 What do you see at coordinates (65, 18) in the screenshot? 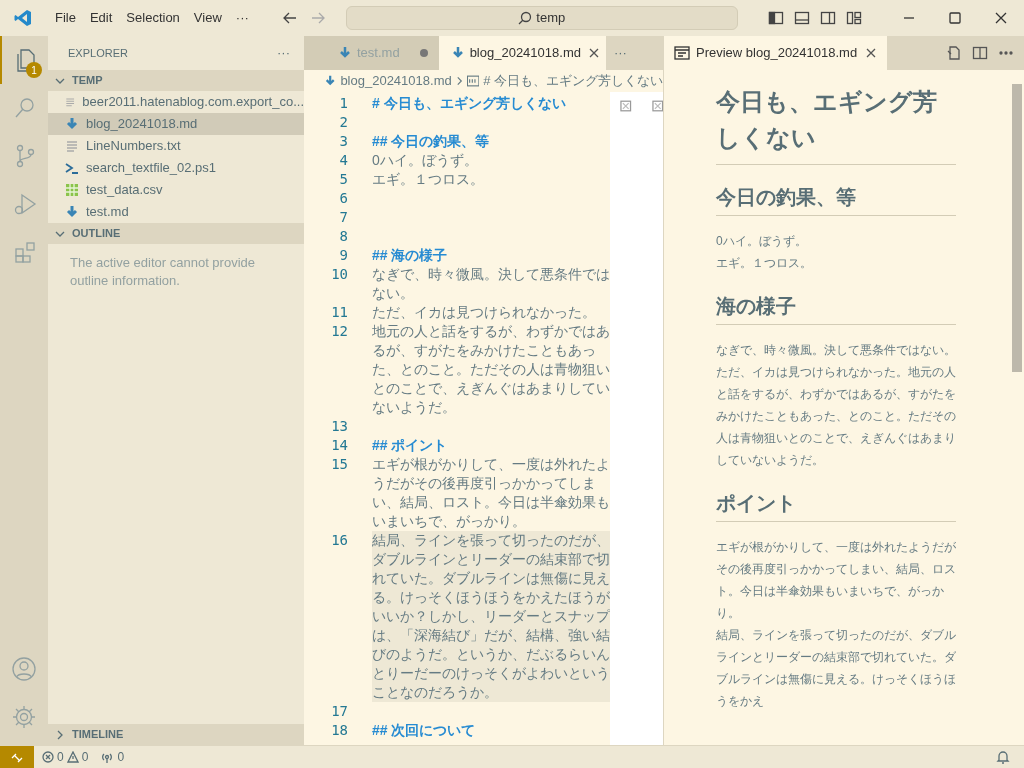
I see `menu-item: File` at bounding box center [65, 18].